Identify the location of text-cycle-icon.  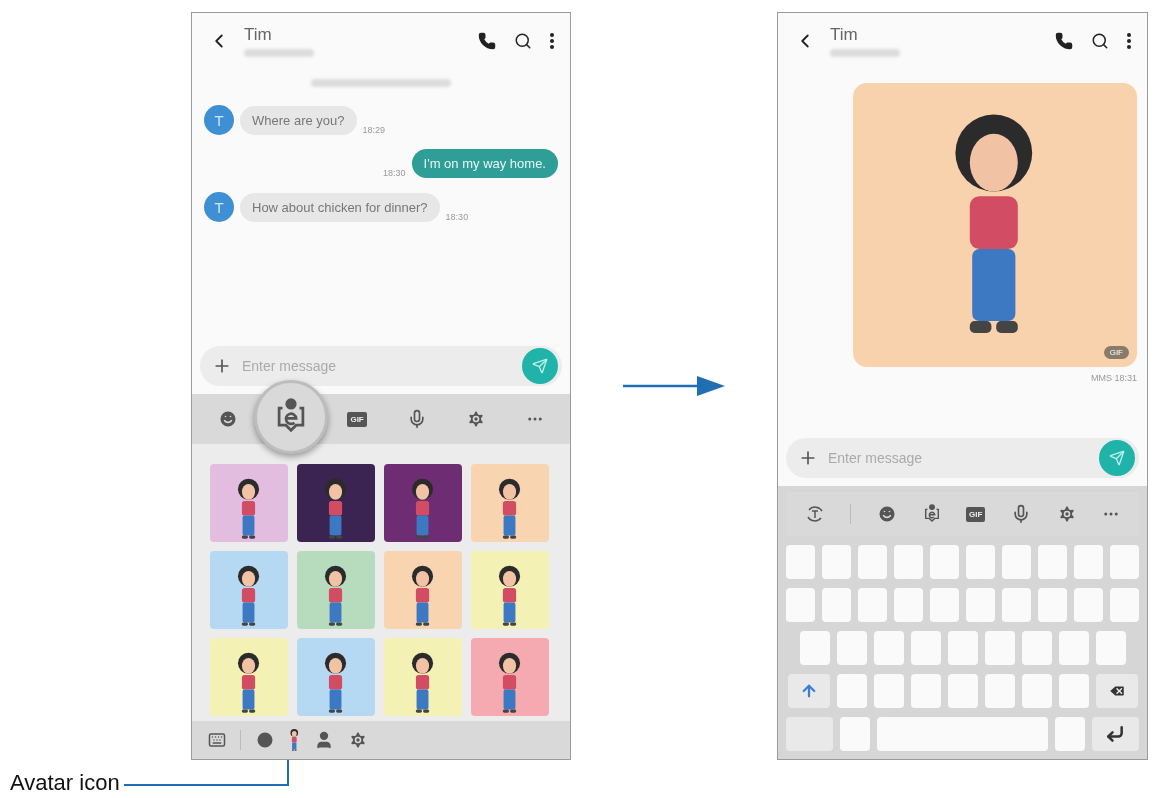
(814, 514).